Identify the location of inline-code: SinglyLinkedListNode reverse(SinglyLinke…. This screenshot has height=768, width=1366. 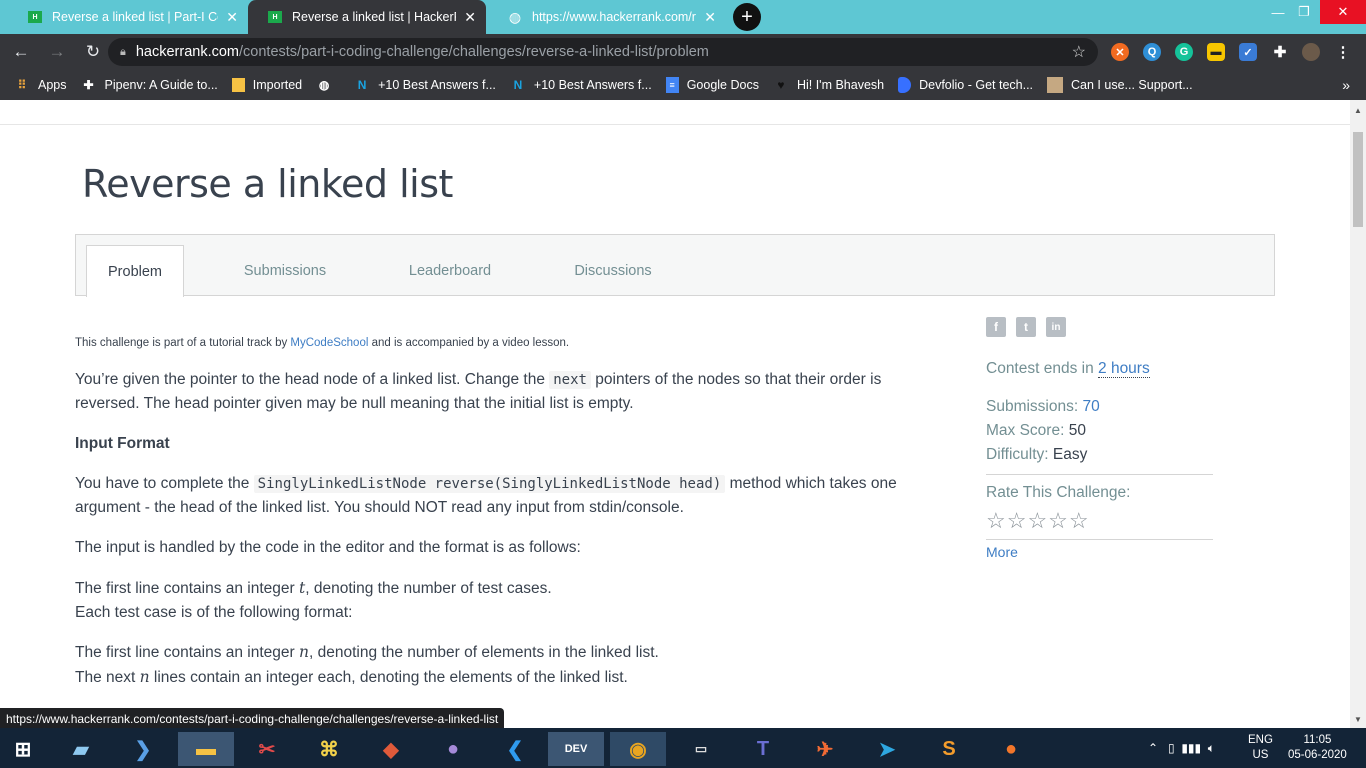
(489, 484).